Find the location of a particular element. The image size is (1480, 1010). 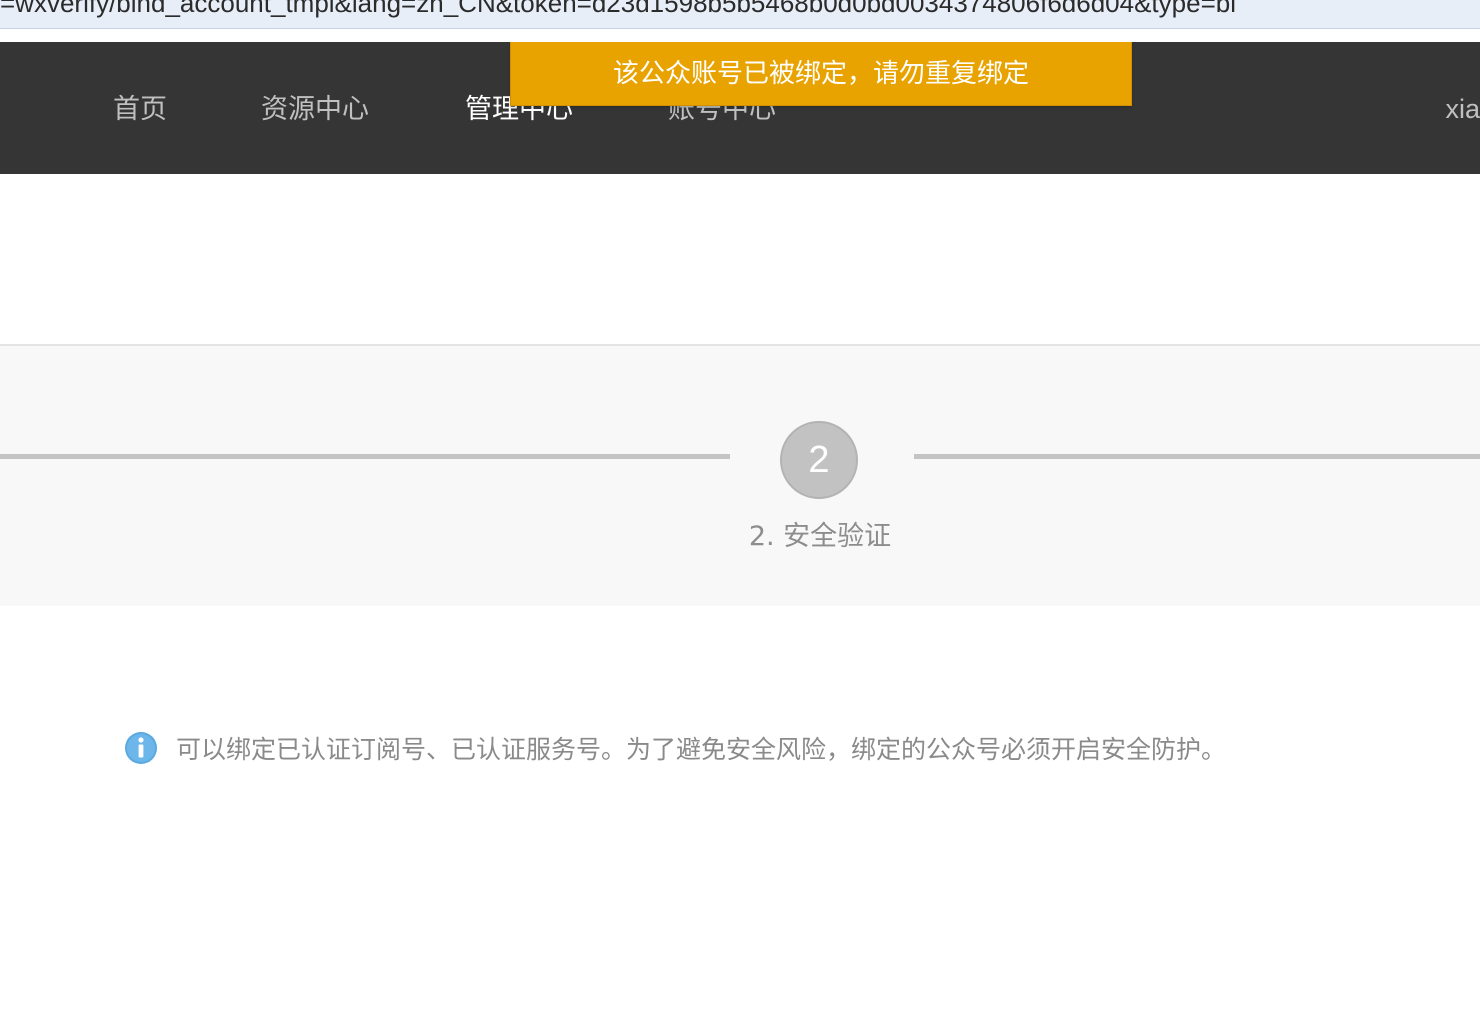

warning-toast: 该公众账号已被绑定，请勿重复绑定 is located at coordinates (821, 74).